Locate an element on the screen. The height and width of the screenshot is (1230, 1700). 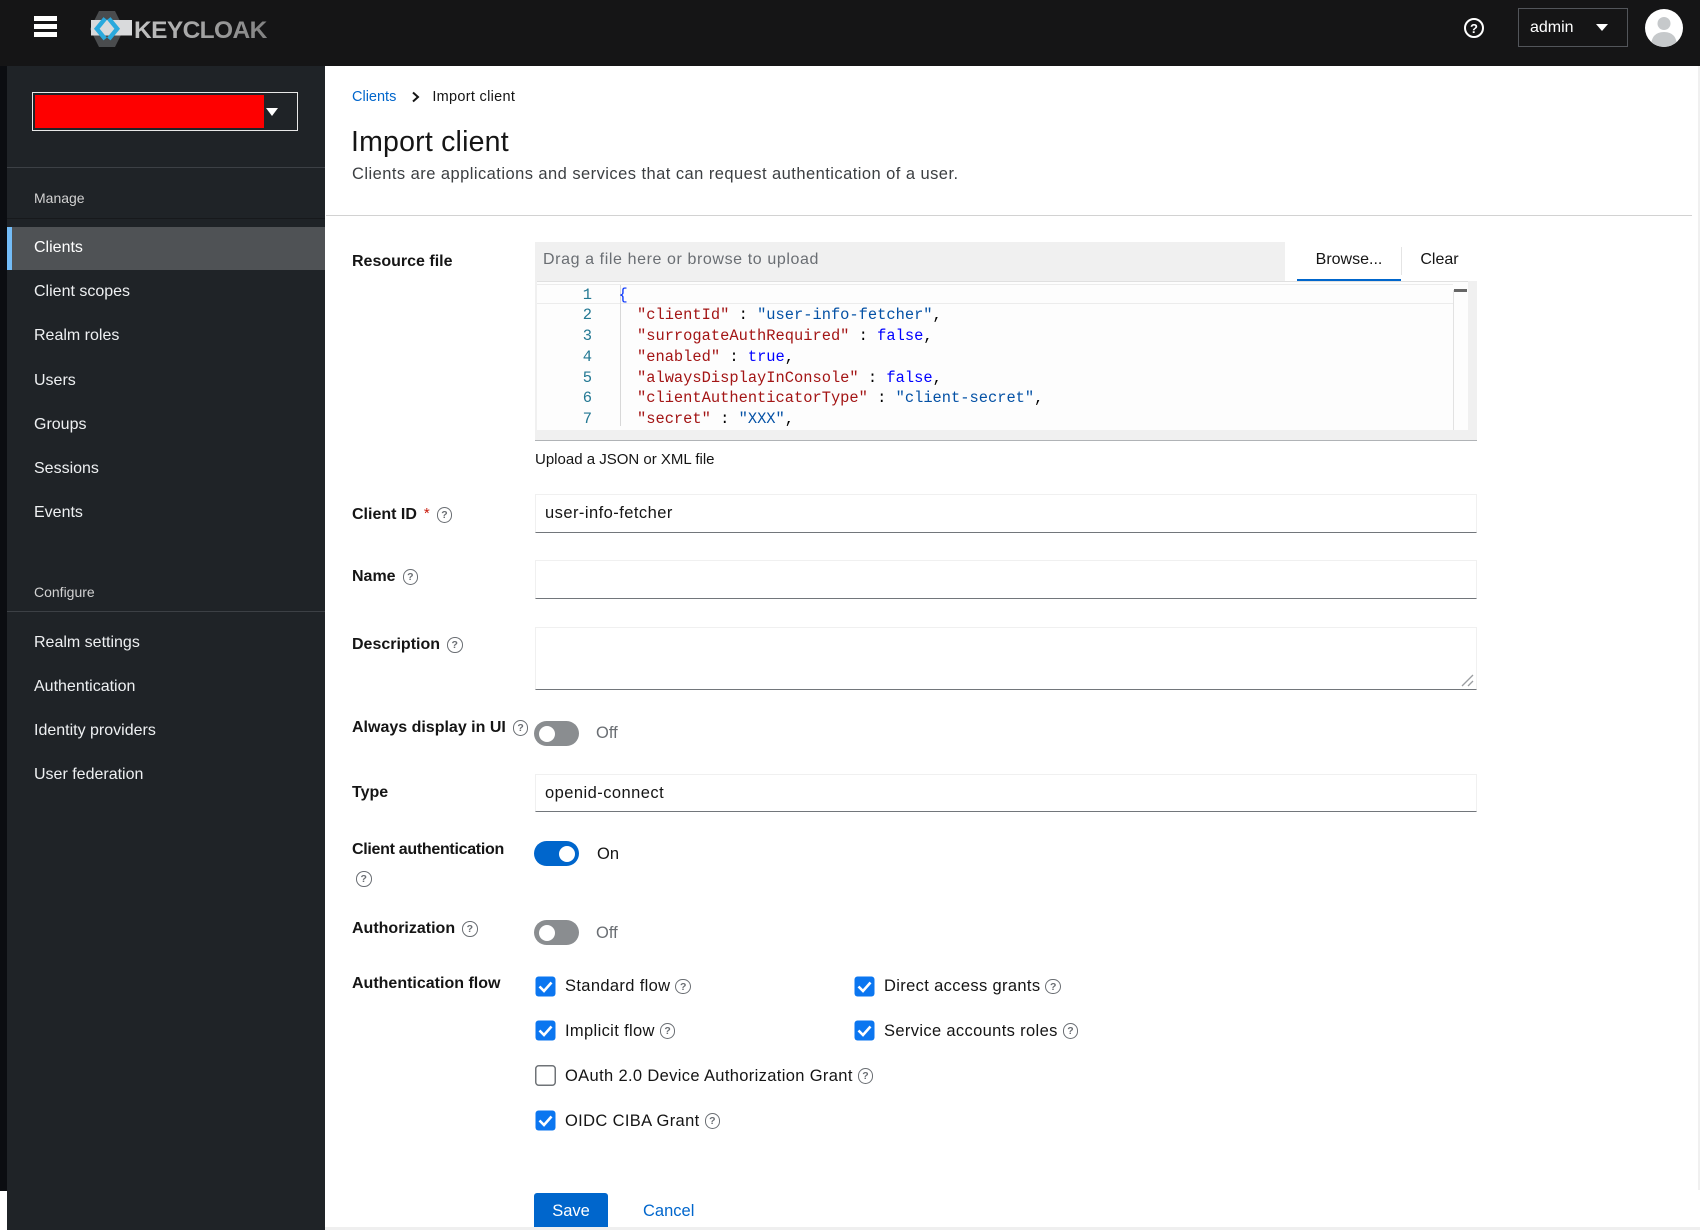
svg-text: KEYCLOAK is located at coordinates (201, 30).